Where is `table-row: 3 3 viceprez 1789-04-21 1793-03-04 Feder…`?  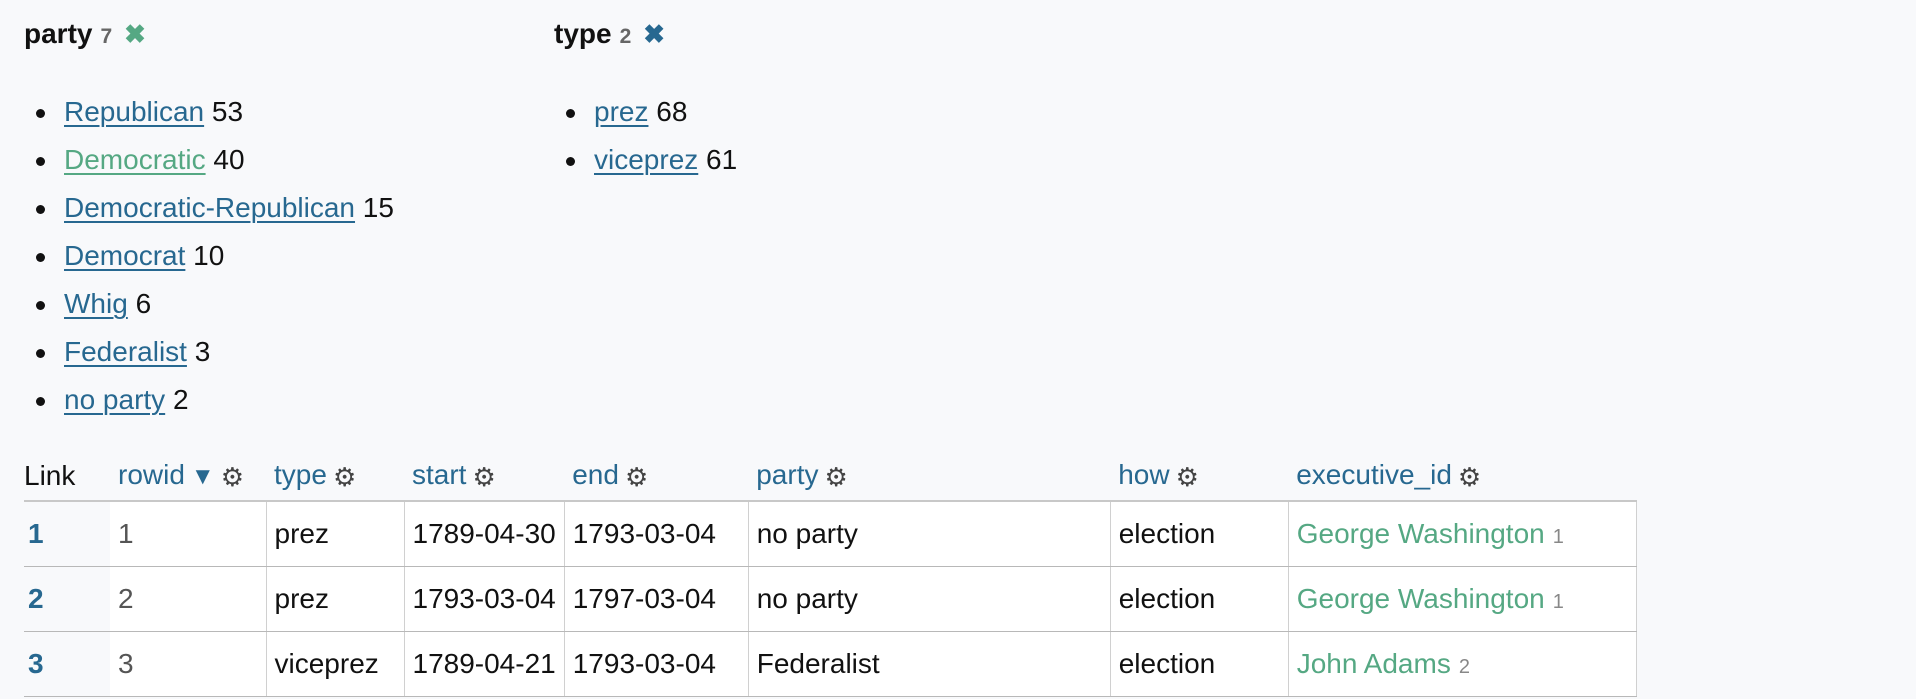 table-row: 3 3 viceprez 1789-04-21 1793-03-04 Feder… is located at coordinates (830, 664).